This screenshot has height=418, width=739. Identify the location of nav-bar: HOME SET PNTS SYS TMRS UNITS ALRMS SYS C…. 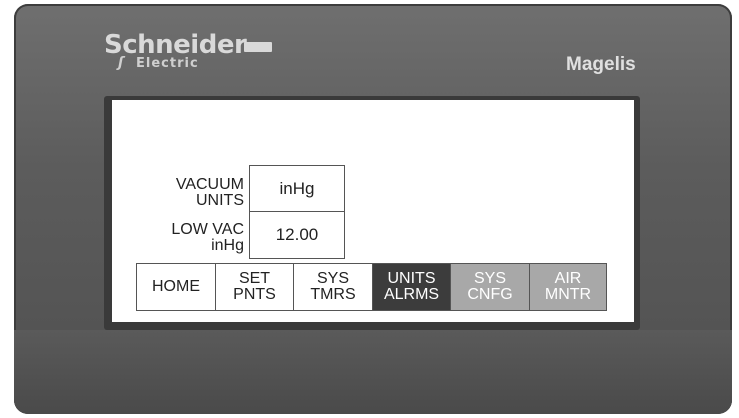
(371, 287).